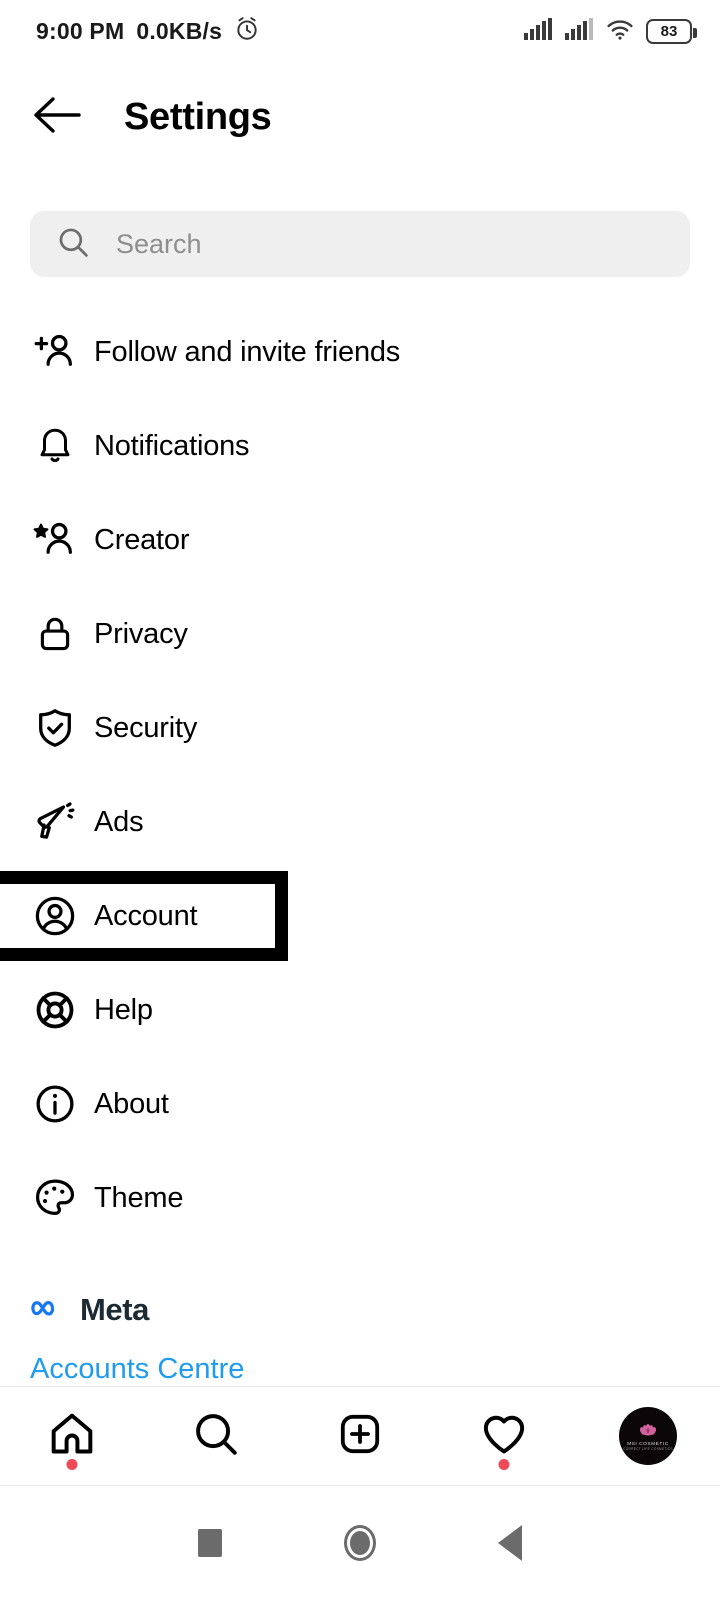 The width and height of the screenshot is (720, 1600). I want to click on back-button, so click(57, 117).